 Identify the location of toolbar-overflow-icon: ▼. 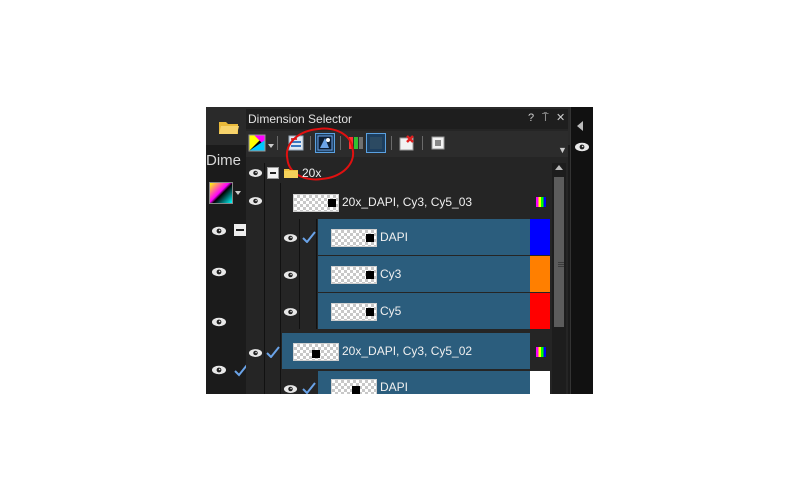
(562, 150).